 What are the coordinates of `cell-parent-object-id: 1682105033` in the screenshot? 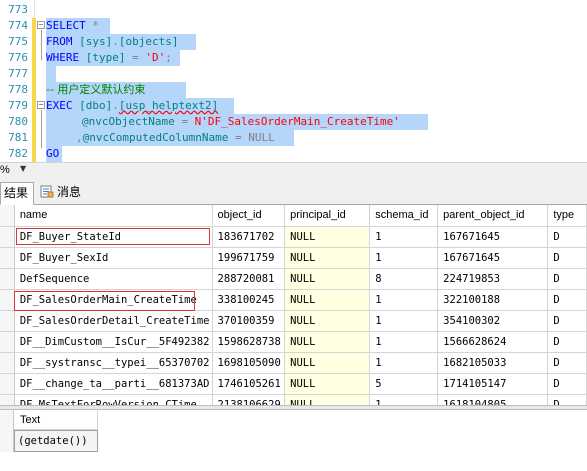 It's located at (493, 363).